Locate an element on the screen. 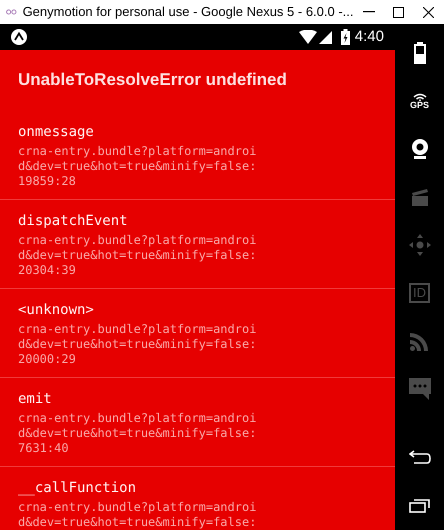  battery-icon is located at coordinates (420, 53).